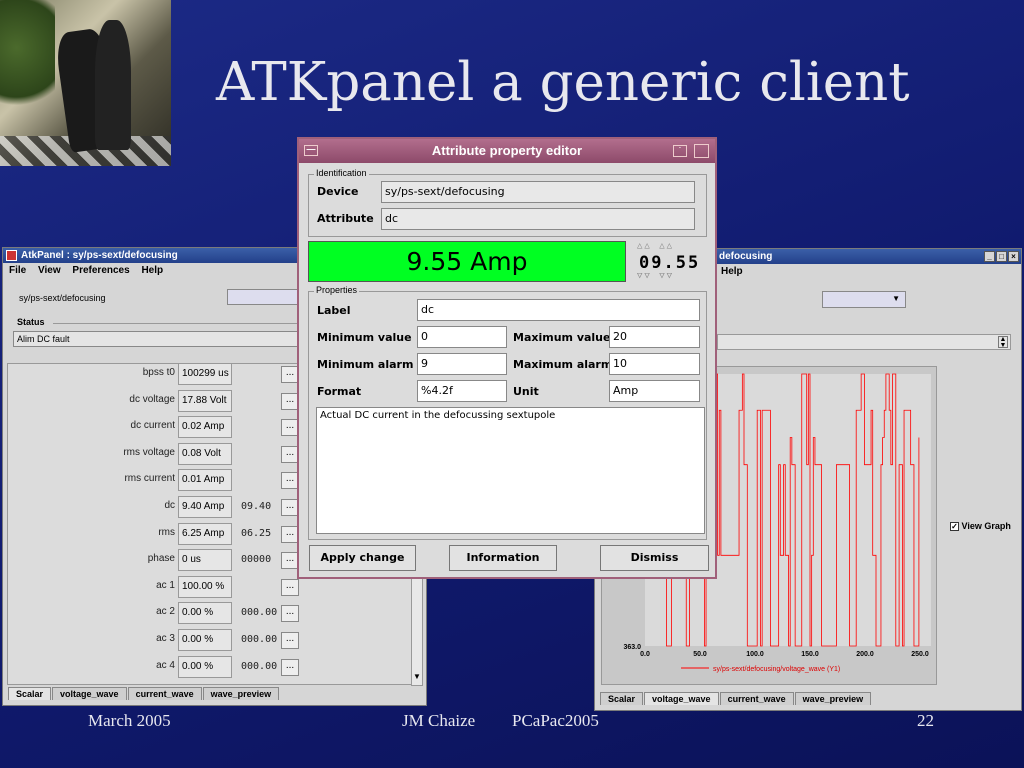 The height and width of the screenshot is (768, 1024). What do you see at coordinates (439, 720) in the screenshot?
I see `footer-author: JM Chaize` at bounding box center [439, 720].